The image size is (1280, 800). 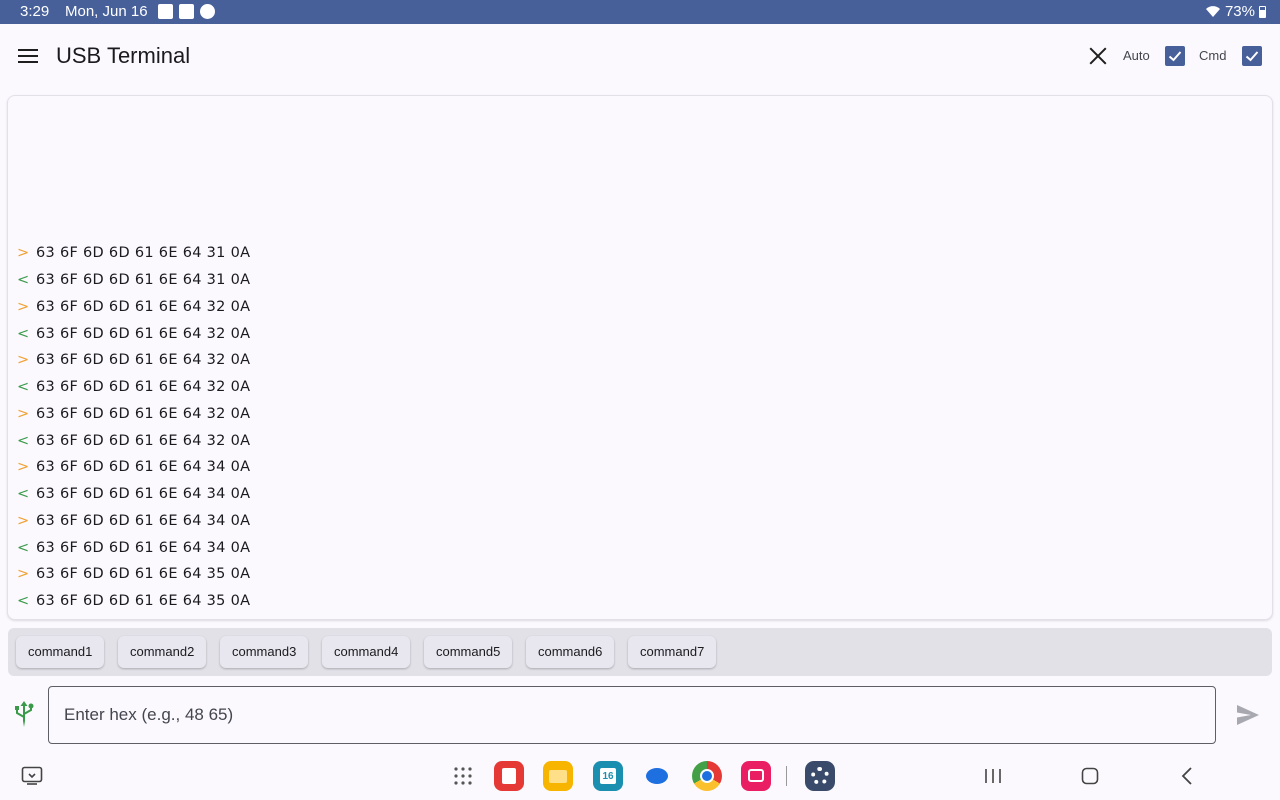 I want to click on recents-icon, so click(x=993, y=776).